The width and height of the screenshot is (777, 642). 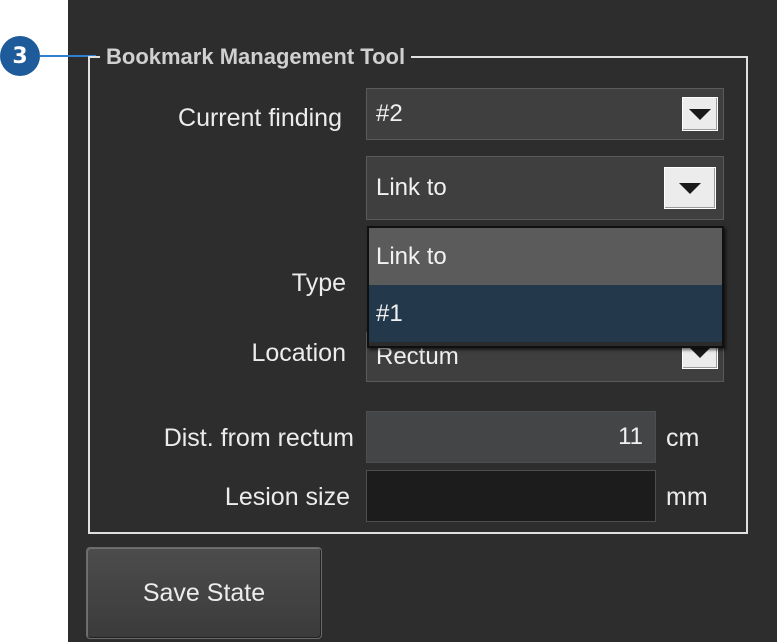 What do you see at coordinates (545, 114) in the screenshot?
I see `current-finding-dropdown: #2` at bounding box center [545, 114].